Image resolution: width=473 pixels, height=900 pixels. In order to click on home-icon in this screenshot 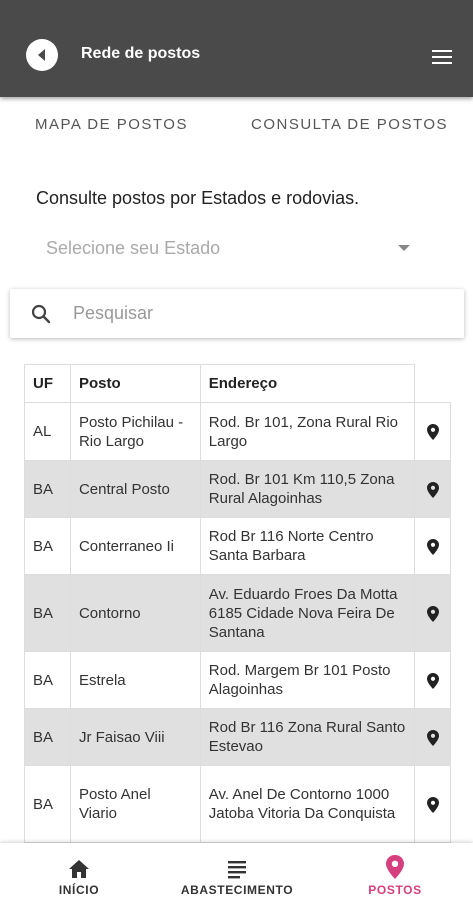, I will do `click(79, 869)`.